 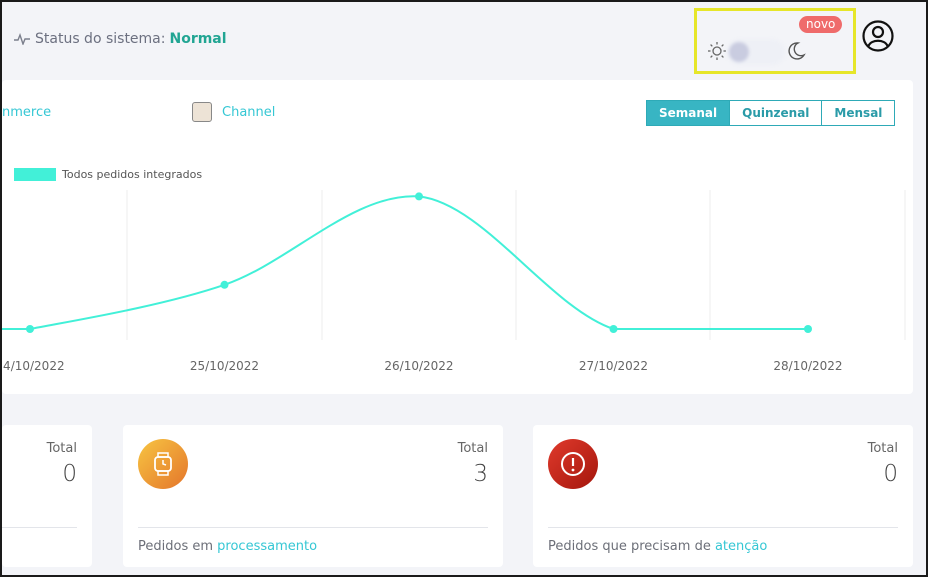 I want to click on period-biweekly-button: Quinzenal, so click(x=776, y=113).